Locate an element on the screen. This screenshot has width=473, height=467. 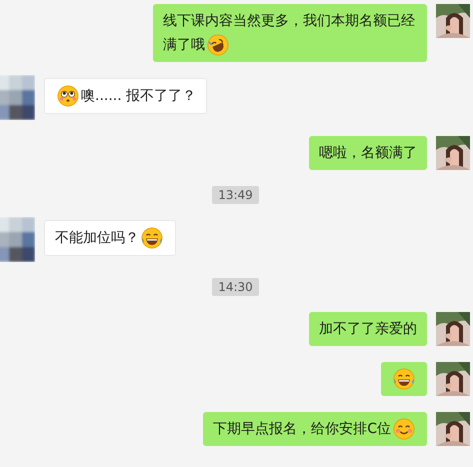
message-text: 线下课内容当然更多，我们本期名额已经 is located at coordinates (289, 21).